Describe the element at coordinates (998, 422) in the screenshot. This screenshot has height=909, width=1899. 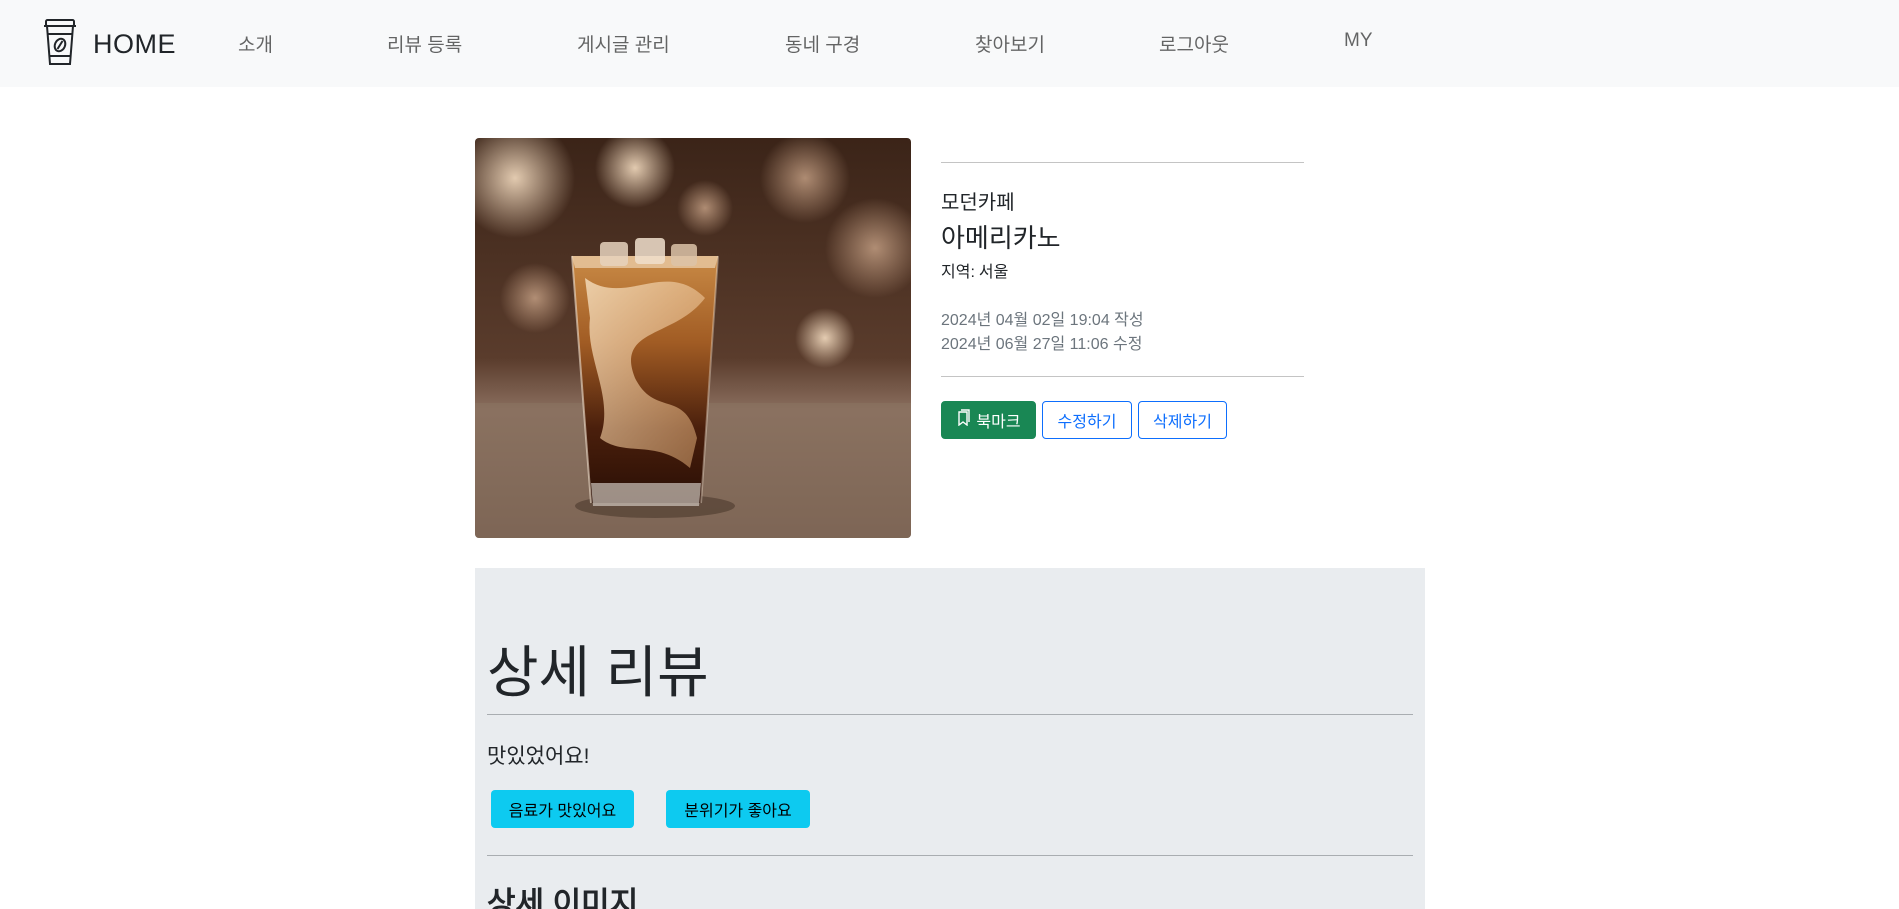
I see `bookmark-label: 북마크` at that location.